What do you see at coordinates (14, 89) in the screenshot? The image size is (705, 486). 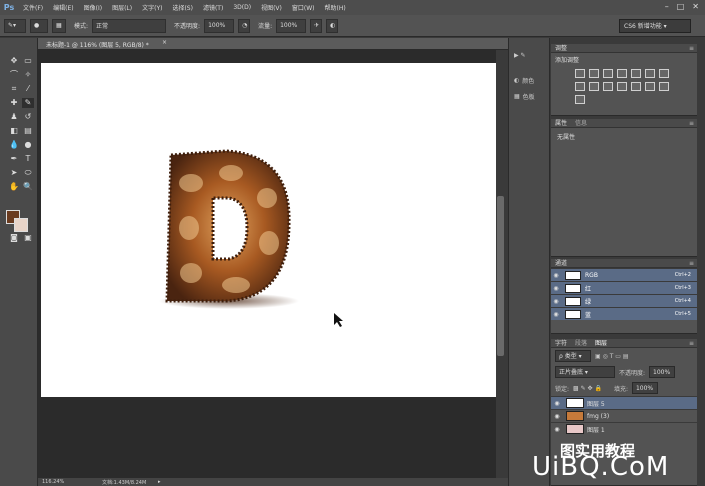 I see `crop-tool-icon: ⌗` at bounding box center [14, 89].